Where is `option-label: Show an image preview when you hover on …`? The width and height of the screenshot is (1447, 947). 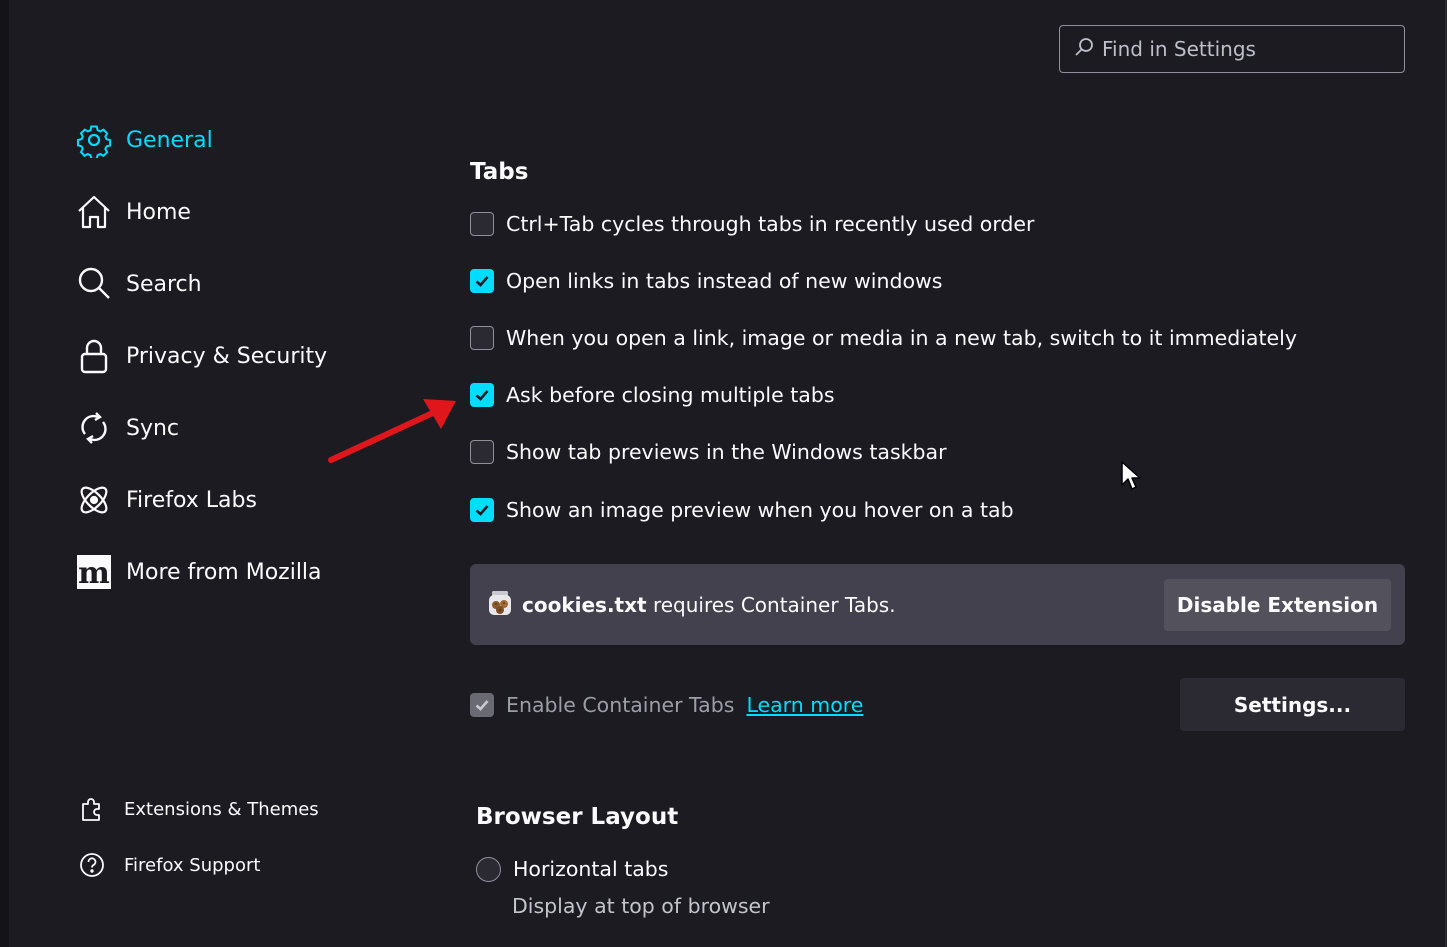
option-label: Show an image preview when you hover on … is located at coordinates (760, 510).